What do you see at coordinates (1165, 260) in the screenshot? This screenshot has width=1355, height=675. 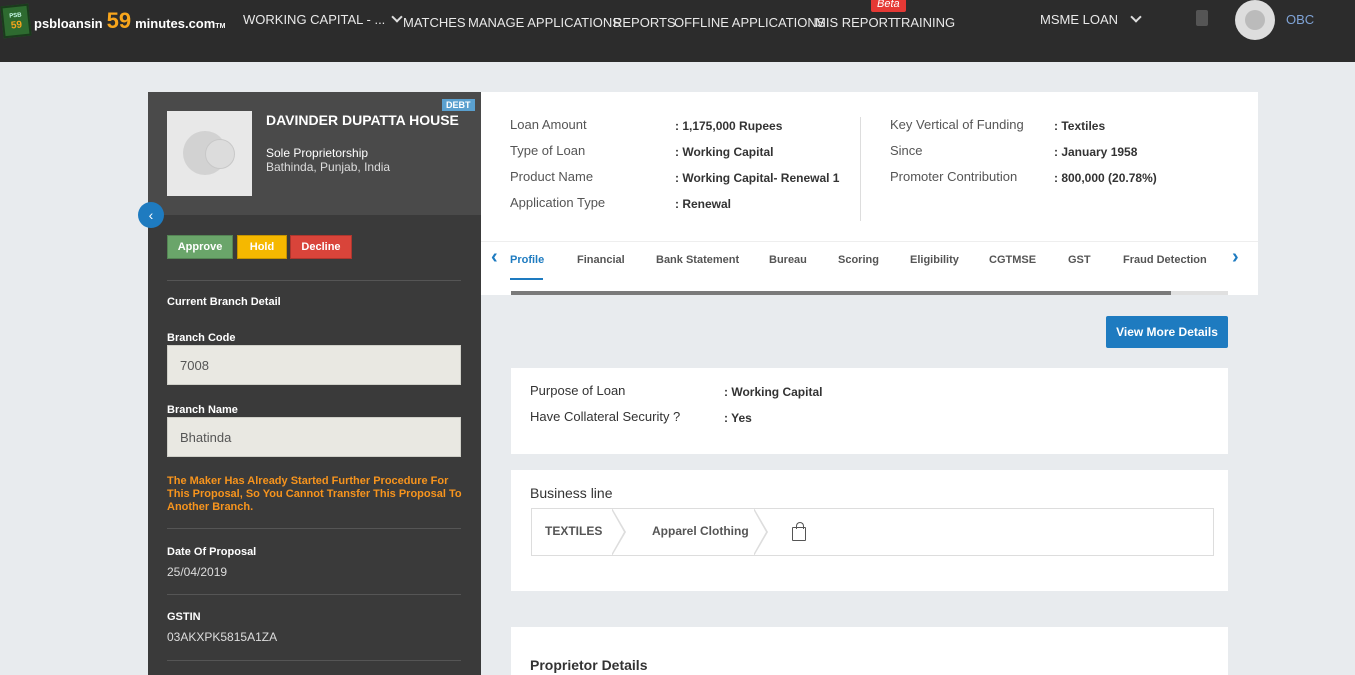 I see `tab-fraud-detection: Fraud Detection` at bounding box center [1165, 260].